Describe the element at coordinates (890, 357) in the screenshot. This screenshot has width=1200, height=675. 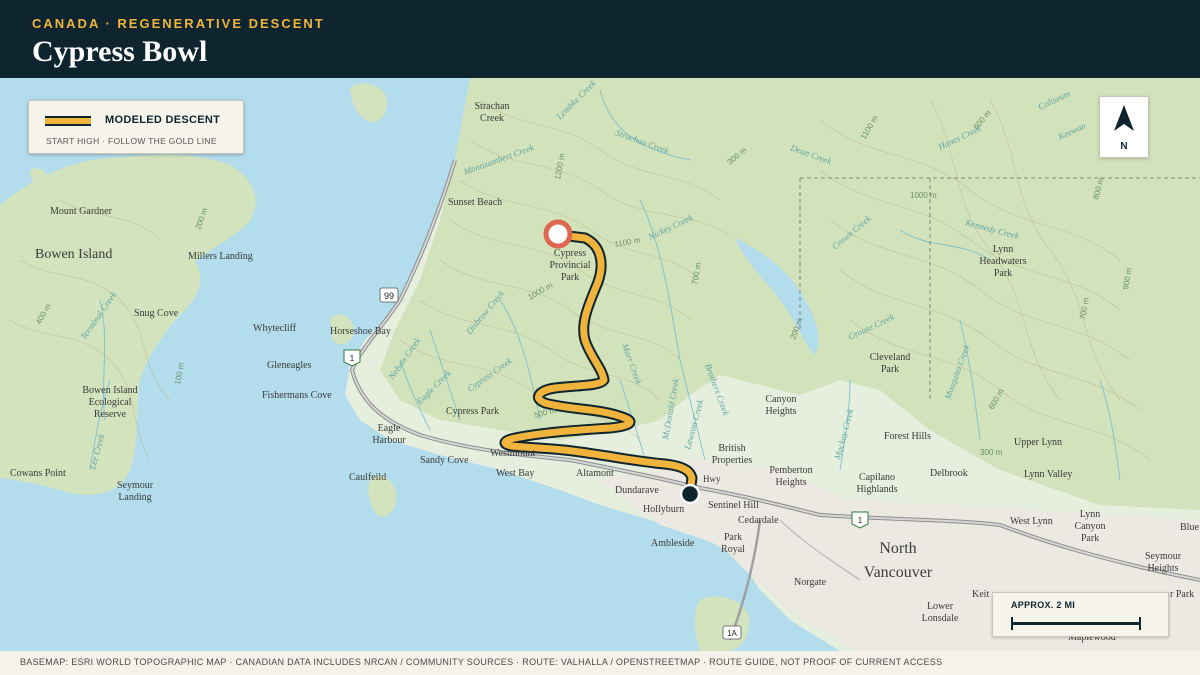
I see `label-cleveland-1: Cleveland` at that location.